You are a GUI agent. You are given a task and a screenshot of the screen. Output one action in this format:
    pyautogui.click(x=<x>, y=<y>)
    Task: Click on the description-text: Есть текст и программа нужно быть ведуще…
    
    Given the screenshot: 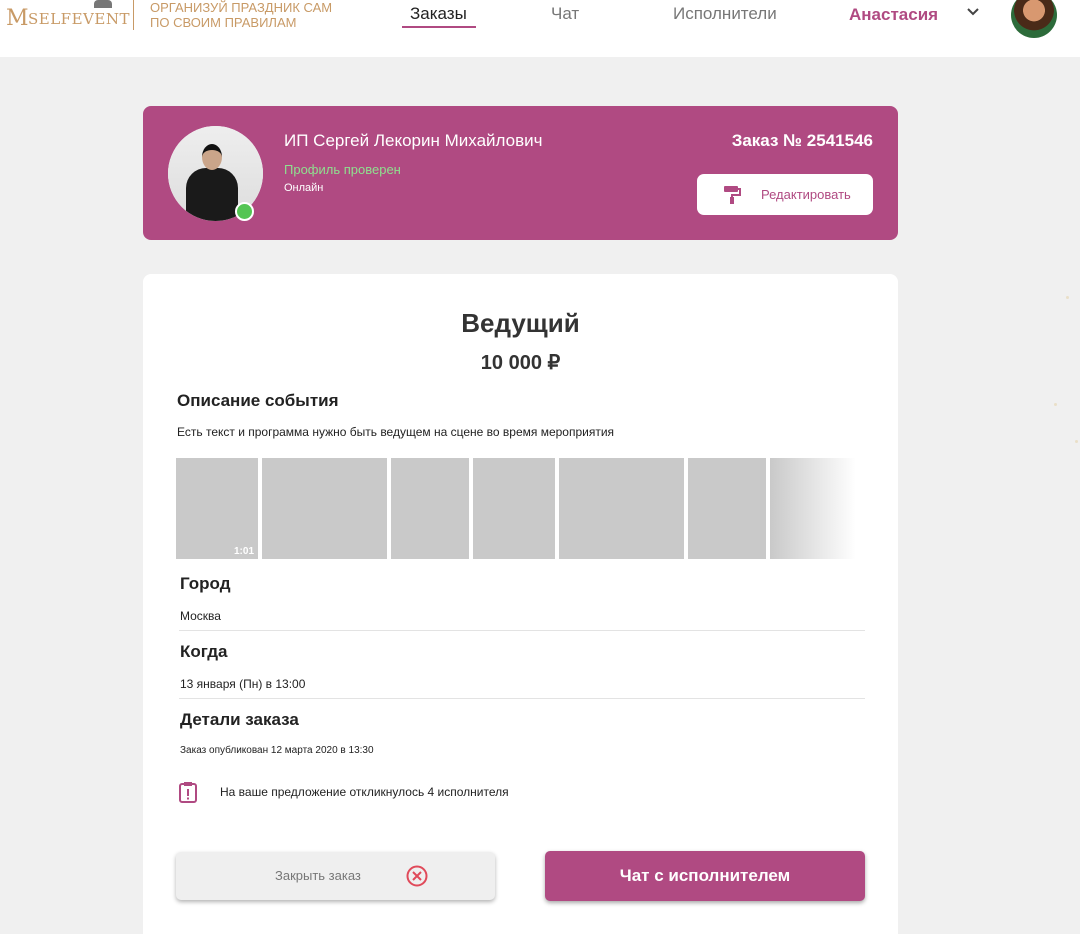 What is the action you would take?
    pyautogui.click(x=396, y=432)
    